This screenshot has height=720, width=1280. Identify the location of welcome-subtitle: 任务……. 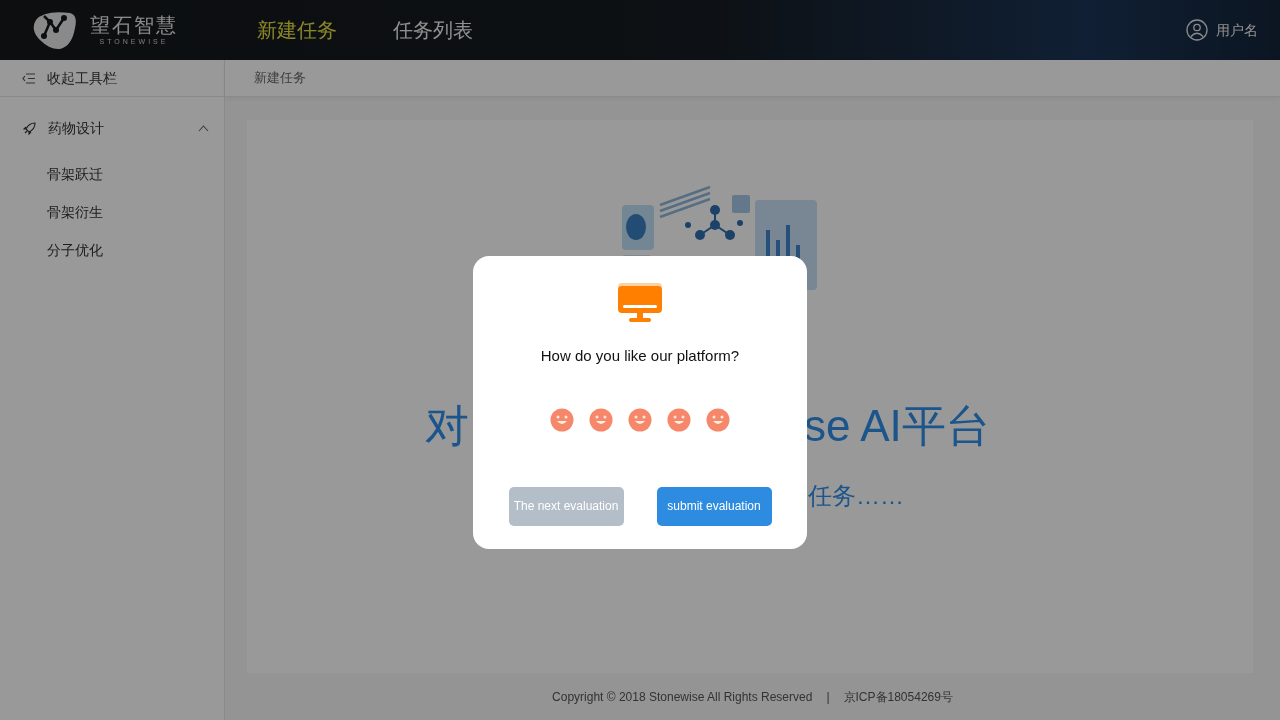
(856, 496).